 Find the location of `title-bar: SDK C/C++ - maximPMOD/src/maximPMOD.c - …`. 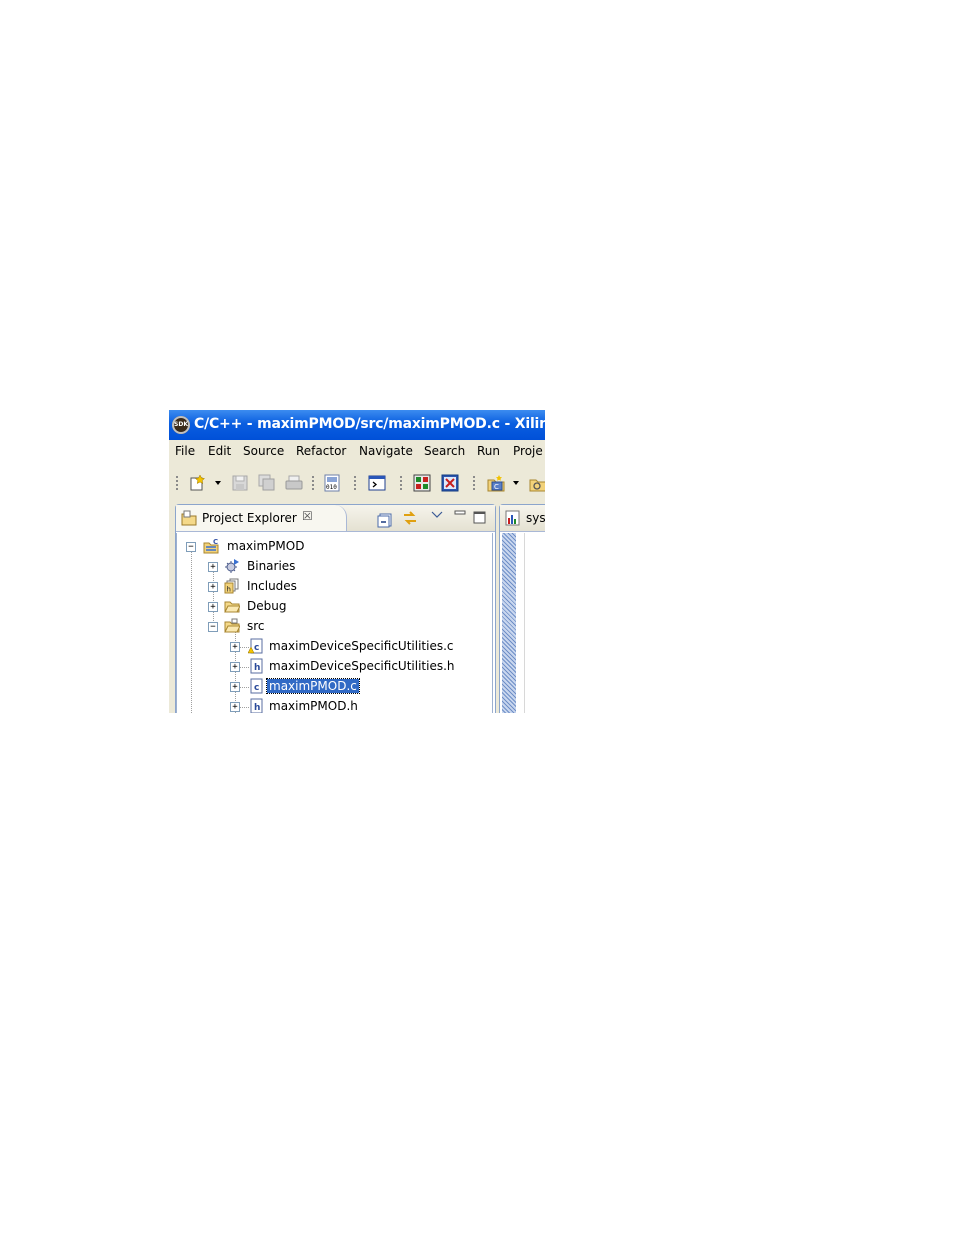

title-bar: SDK C/C++ - maximPMOD/src/maximPMOD.c - … is located at coordinates (357, 425).